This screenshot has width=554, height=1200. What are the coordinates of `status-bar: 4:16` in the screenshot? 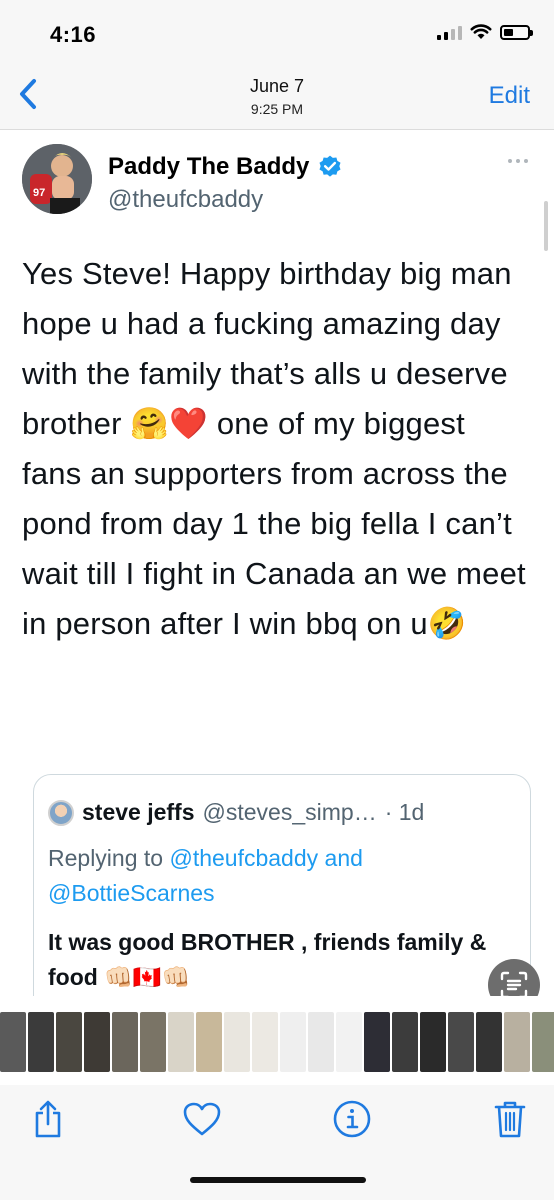 It's located at (277, 31).